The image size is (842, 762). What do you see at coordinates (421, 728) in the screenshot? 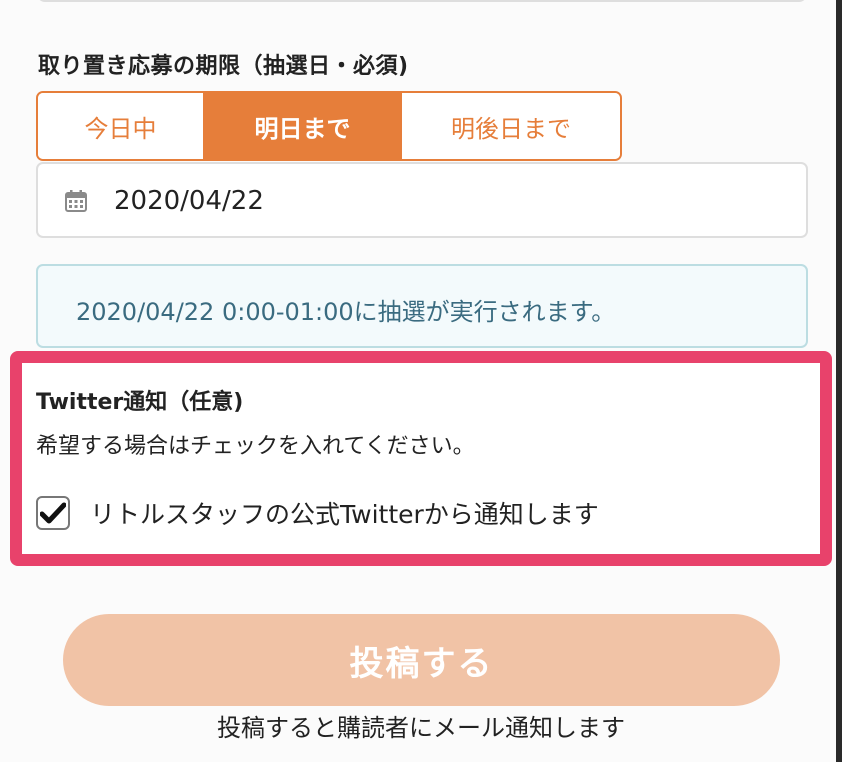
I see `submit-note-text: 投稿すると購読者にメール通知します` at bounding box center [421, 728].